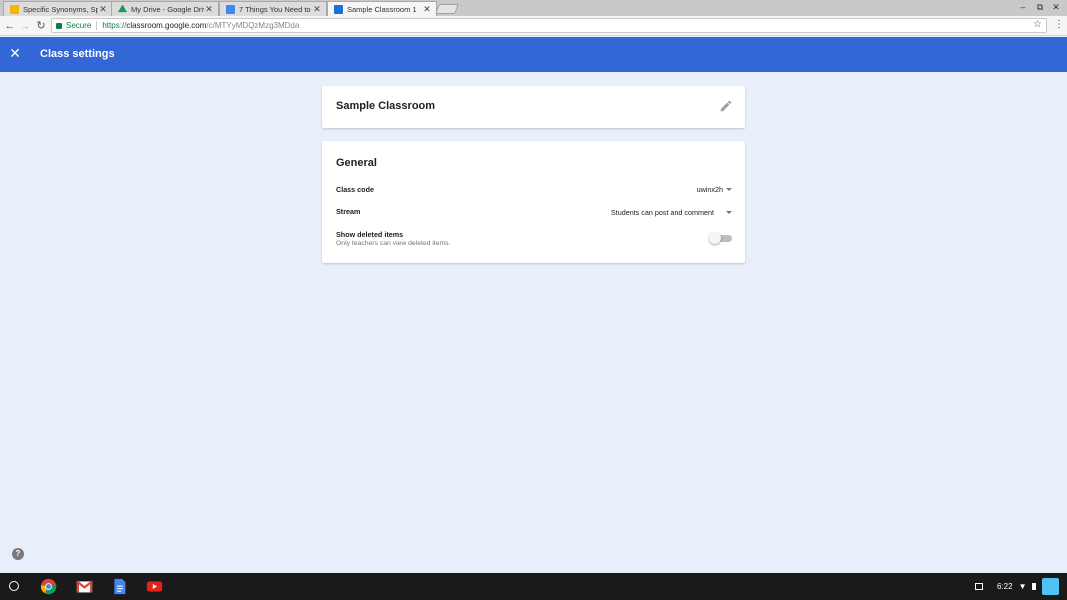 The image size is (1067, 600). What do you see at coordinates (119, 586) in the screenshot?
I see `google-docs-icon` at bounding box center [119, 586].